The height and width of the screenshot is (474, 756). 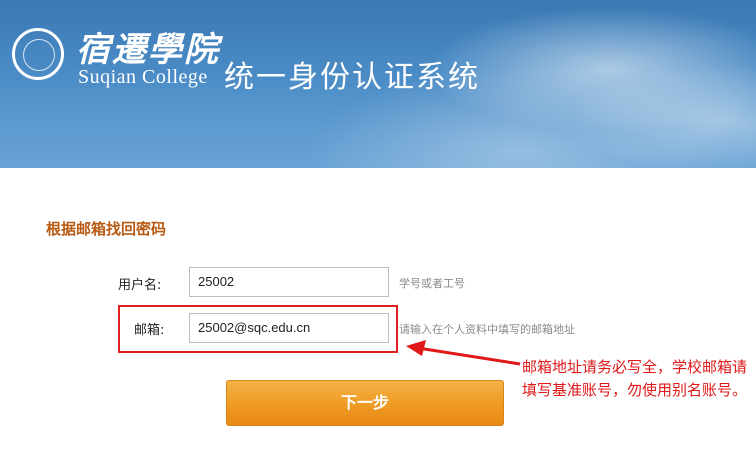 I want to click on email-label: 邮箱:, so click(x=149, y=330).